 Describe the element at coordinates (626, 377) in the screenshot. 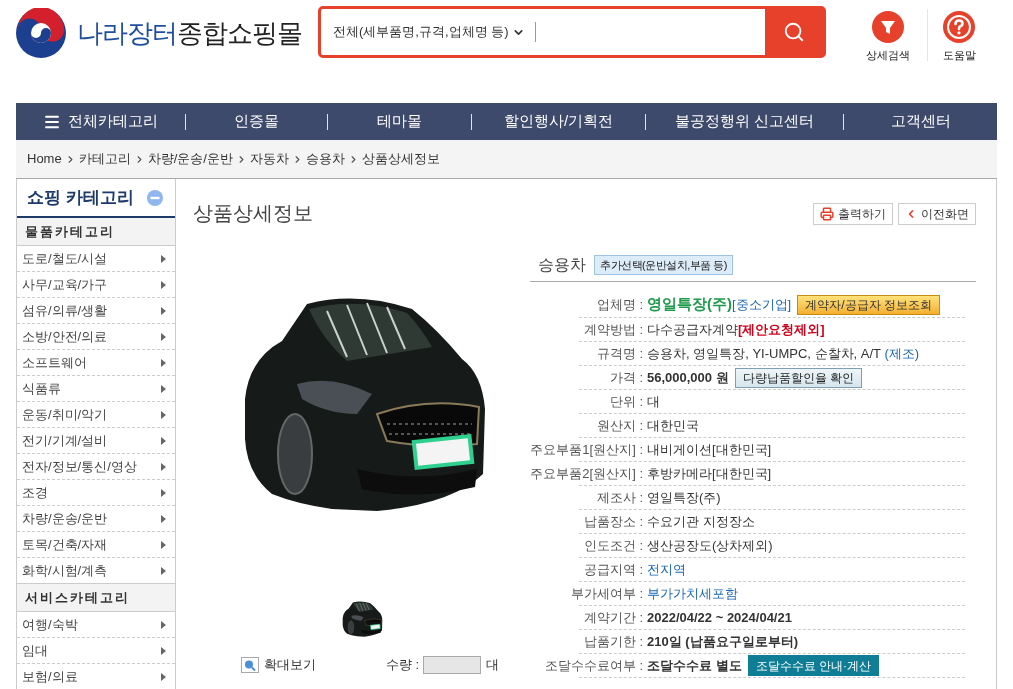

I see `field-label: 가격 :` at that location.